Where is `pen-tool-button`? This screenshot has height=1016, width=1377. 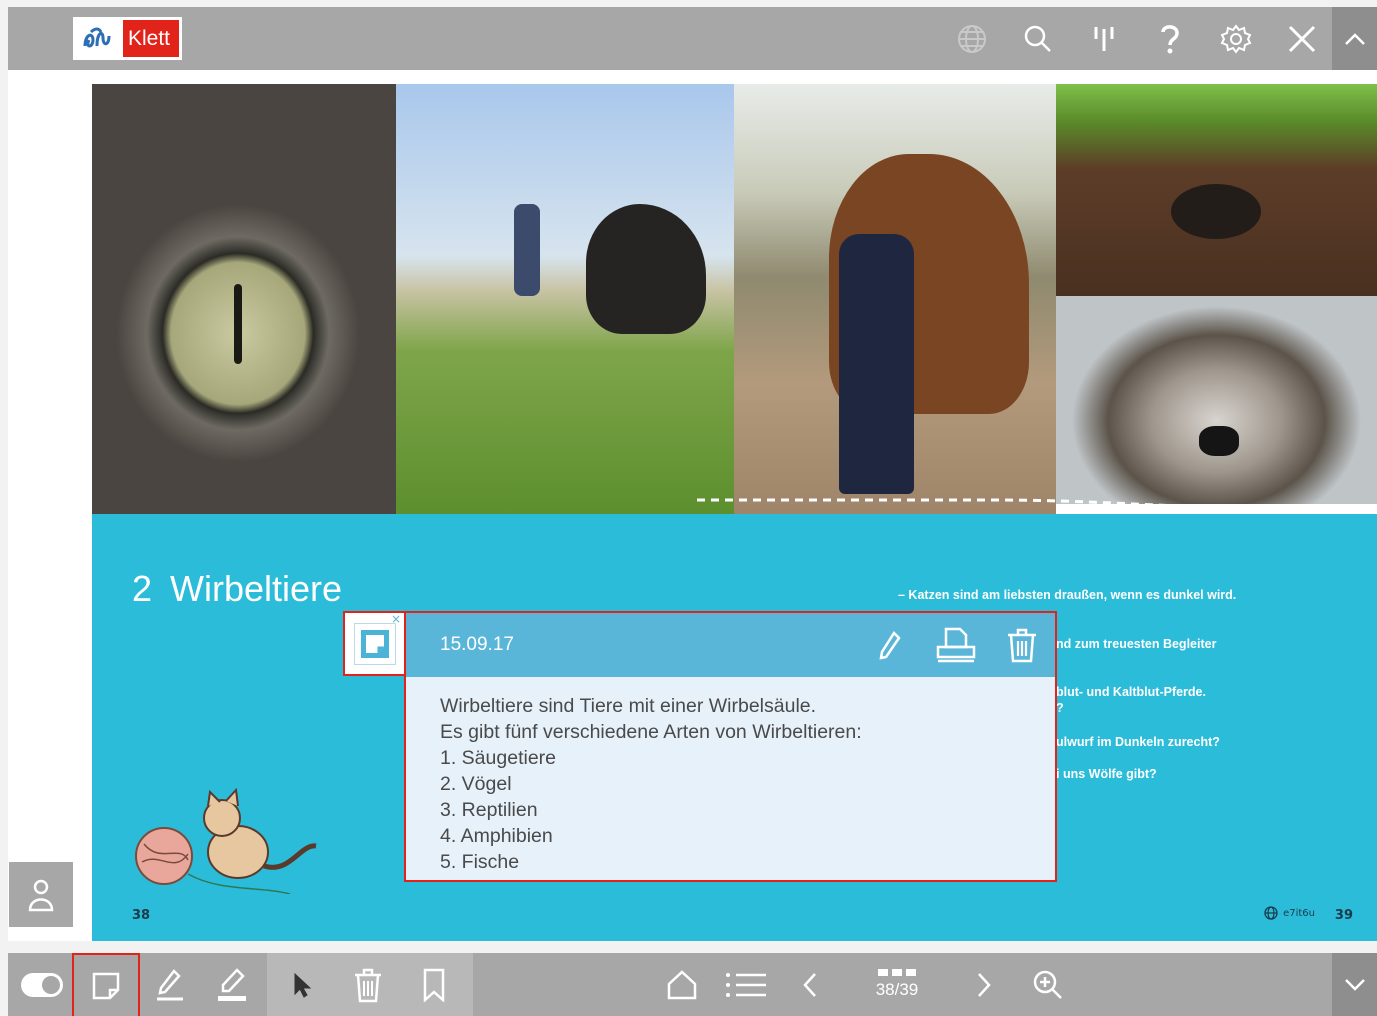
pen-tool-button is located at coordinates (170, 984).